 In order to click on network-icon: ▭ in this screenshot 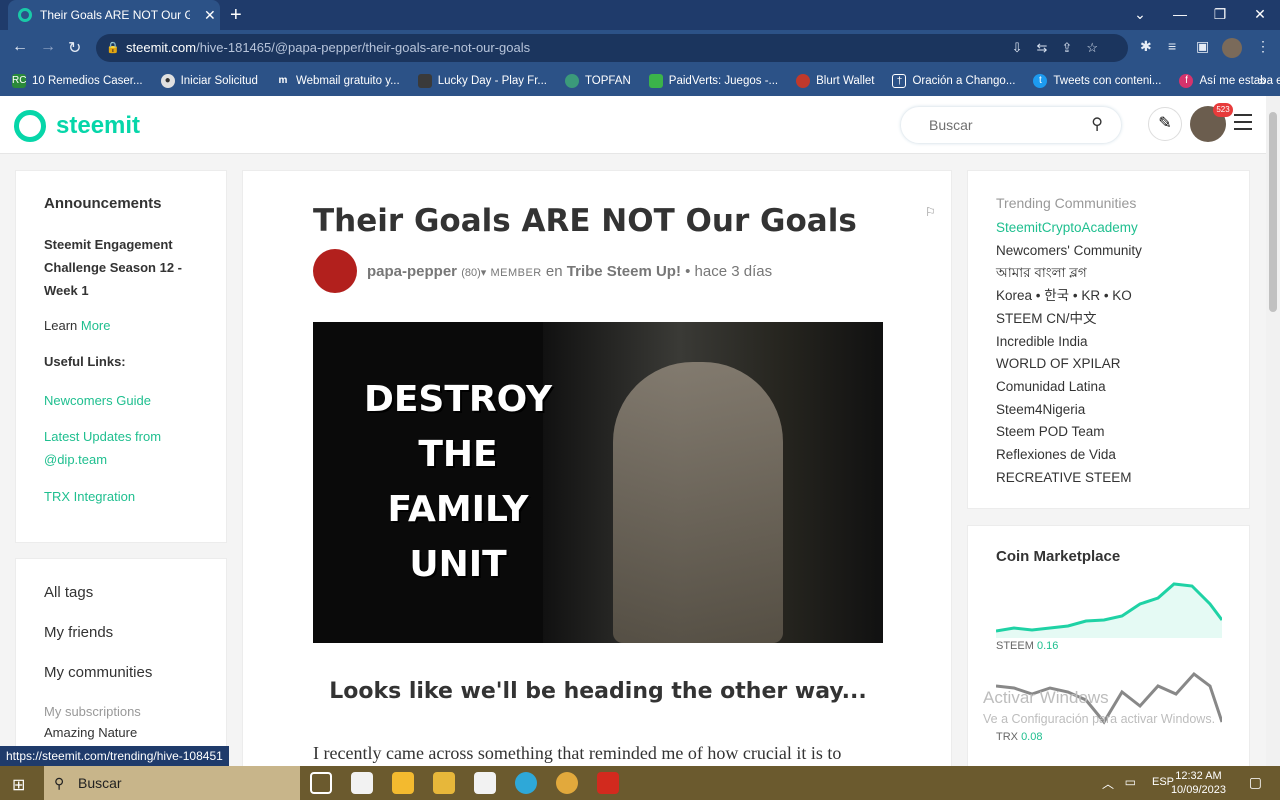, I will do `click(1130, 782)`.